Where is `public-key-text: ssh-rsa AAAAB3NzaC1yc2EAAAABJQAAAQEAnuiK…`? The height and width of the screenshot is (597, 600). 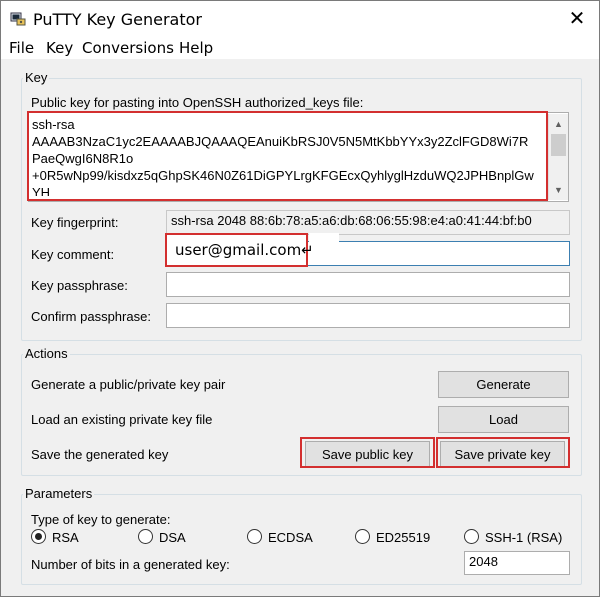 public-key-text: ssh-rsa AAAAB3NzaC1yc2EAAAABJQAAAQEAnuiK… is located at coordinates (283, 156).